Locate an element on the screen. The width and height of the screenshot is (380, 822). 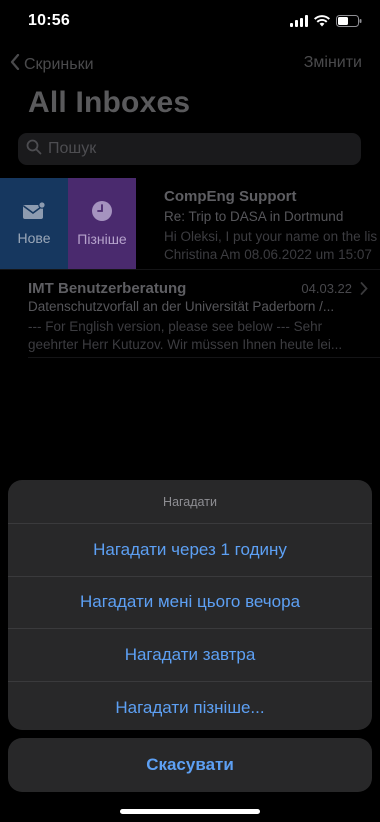
mark-new-action: Нове is located at coordinates (34, 223).